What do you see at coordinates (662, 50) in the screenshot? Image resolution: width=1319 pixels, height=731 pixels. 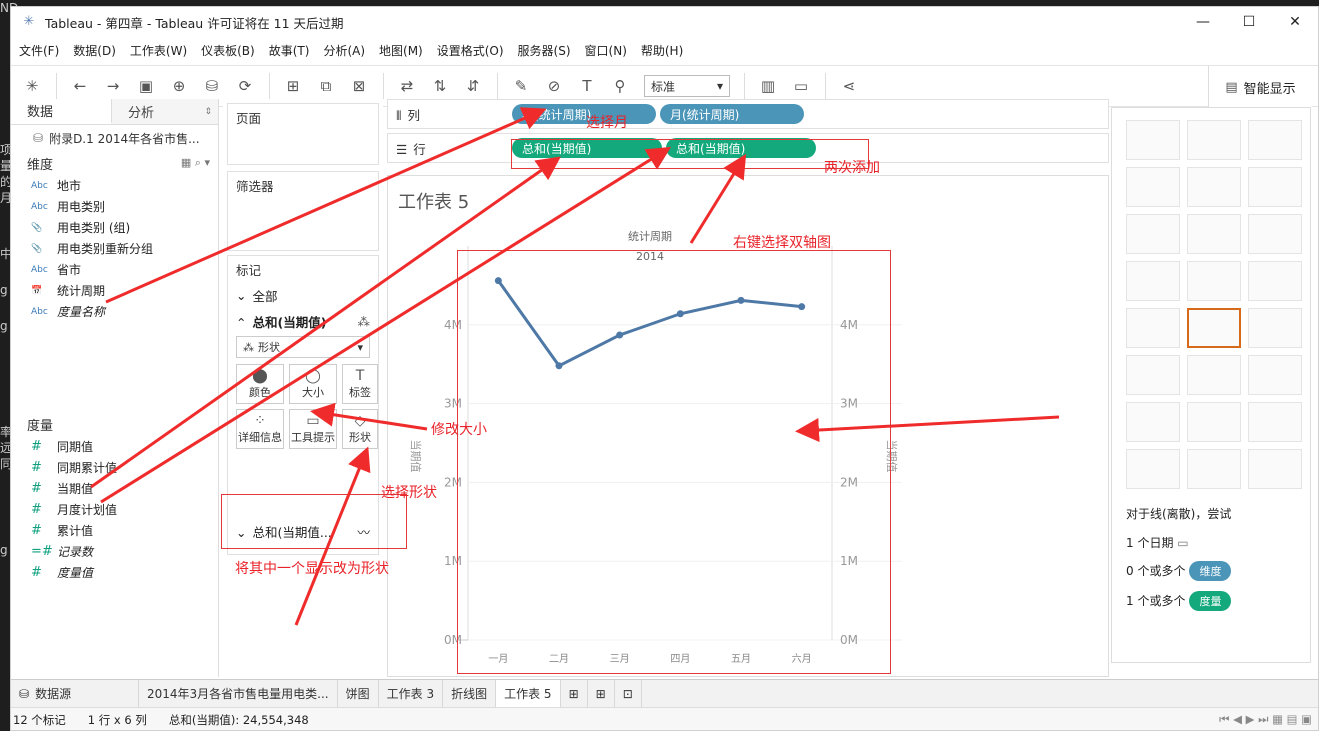 I see `menu-help: 帮助(H)` at bounding box center [662, 50].